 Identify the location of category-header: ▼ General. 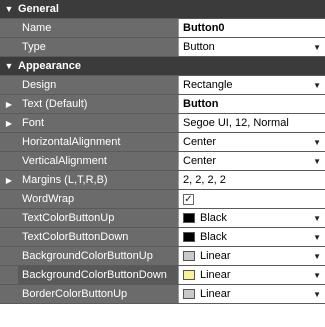
(162, 9).